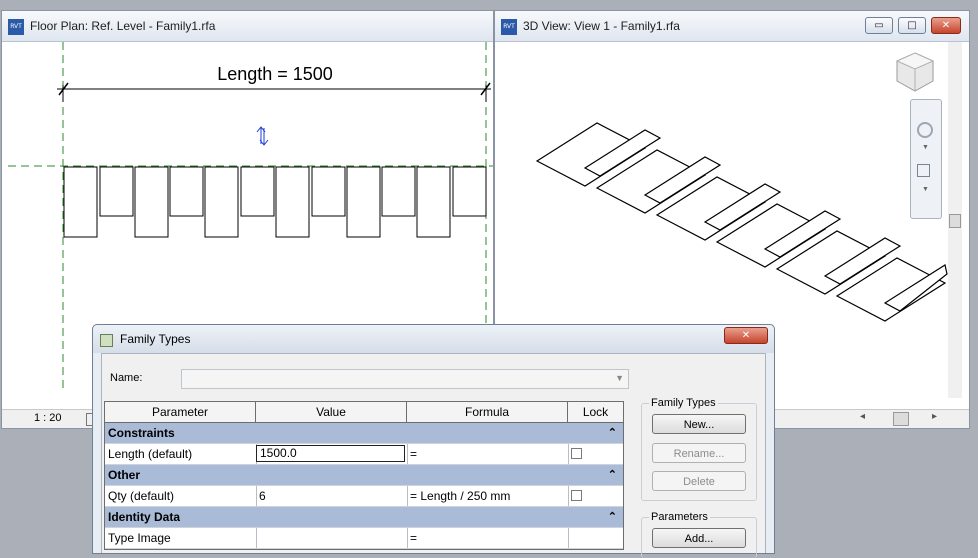  Describe the element at coordinates (746, 335) in the screenshot. I see `dialog-close-button: ✕` at that location.